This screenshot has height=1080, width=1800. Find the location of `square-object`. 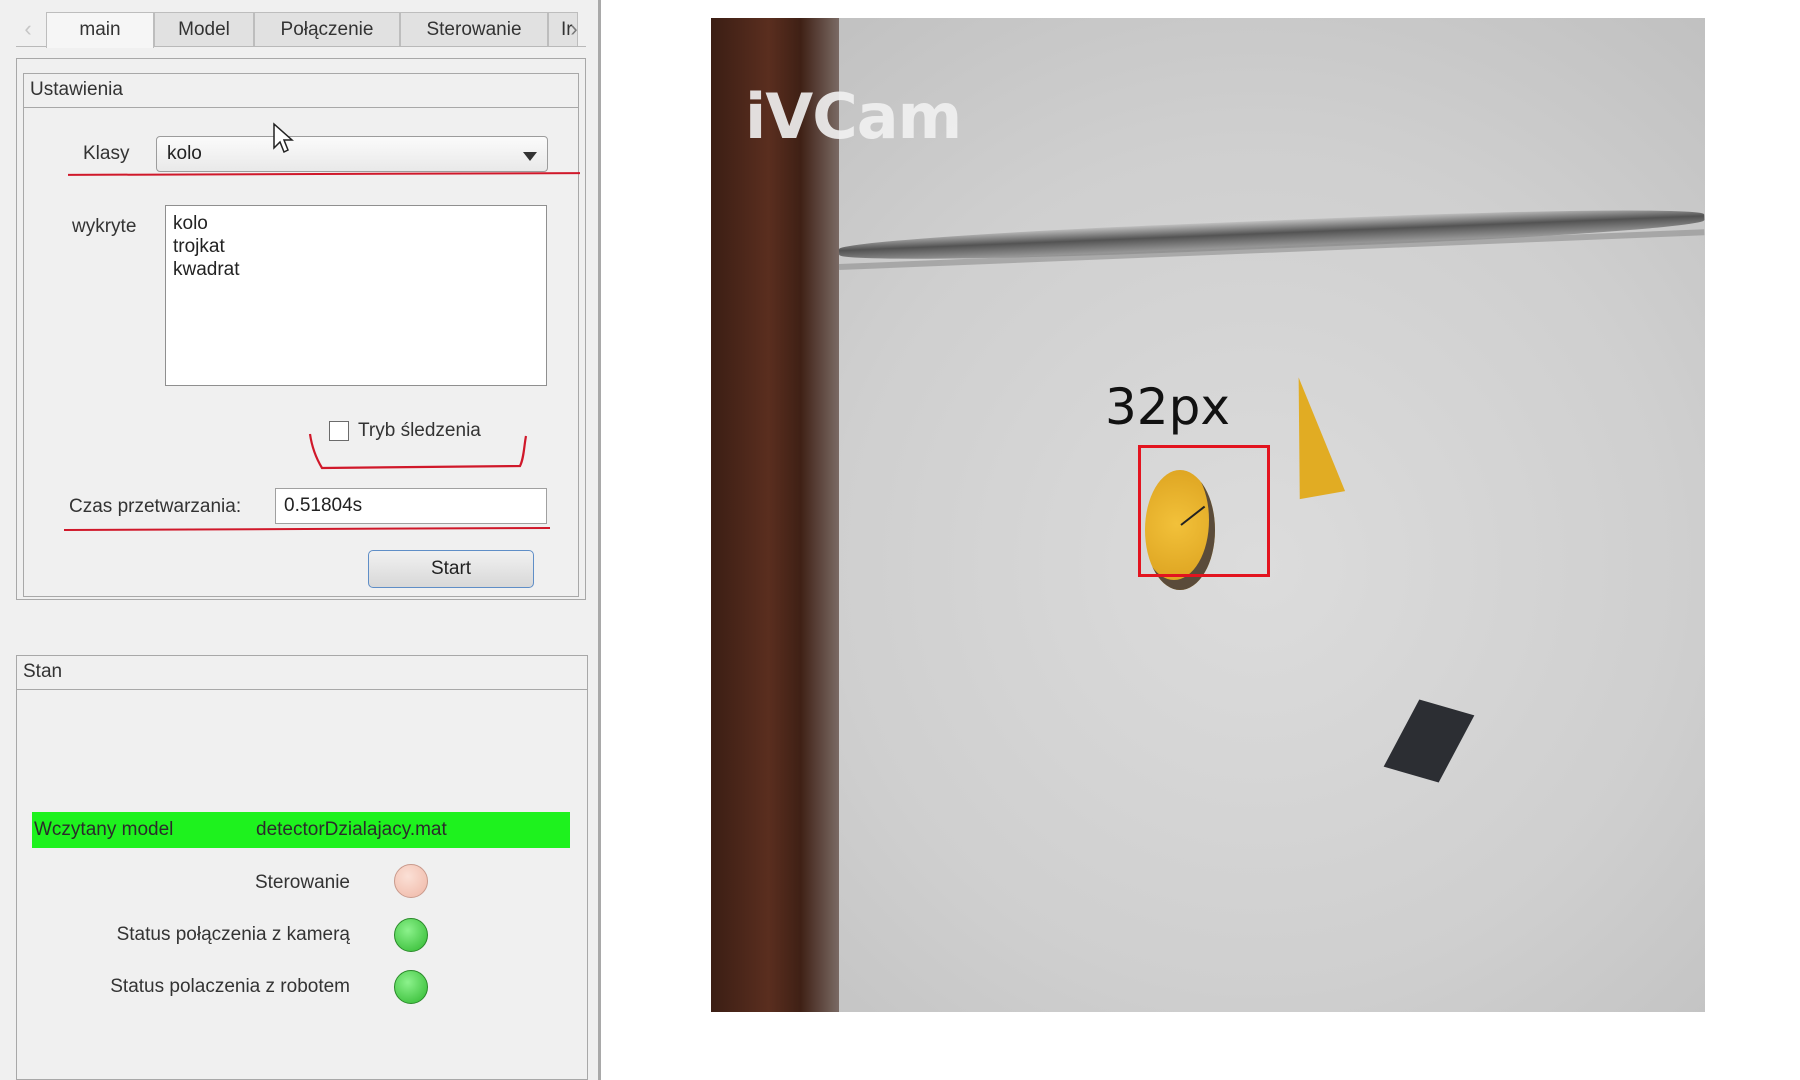

square-object is located at coordinates (1429, 741).